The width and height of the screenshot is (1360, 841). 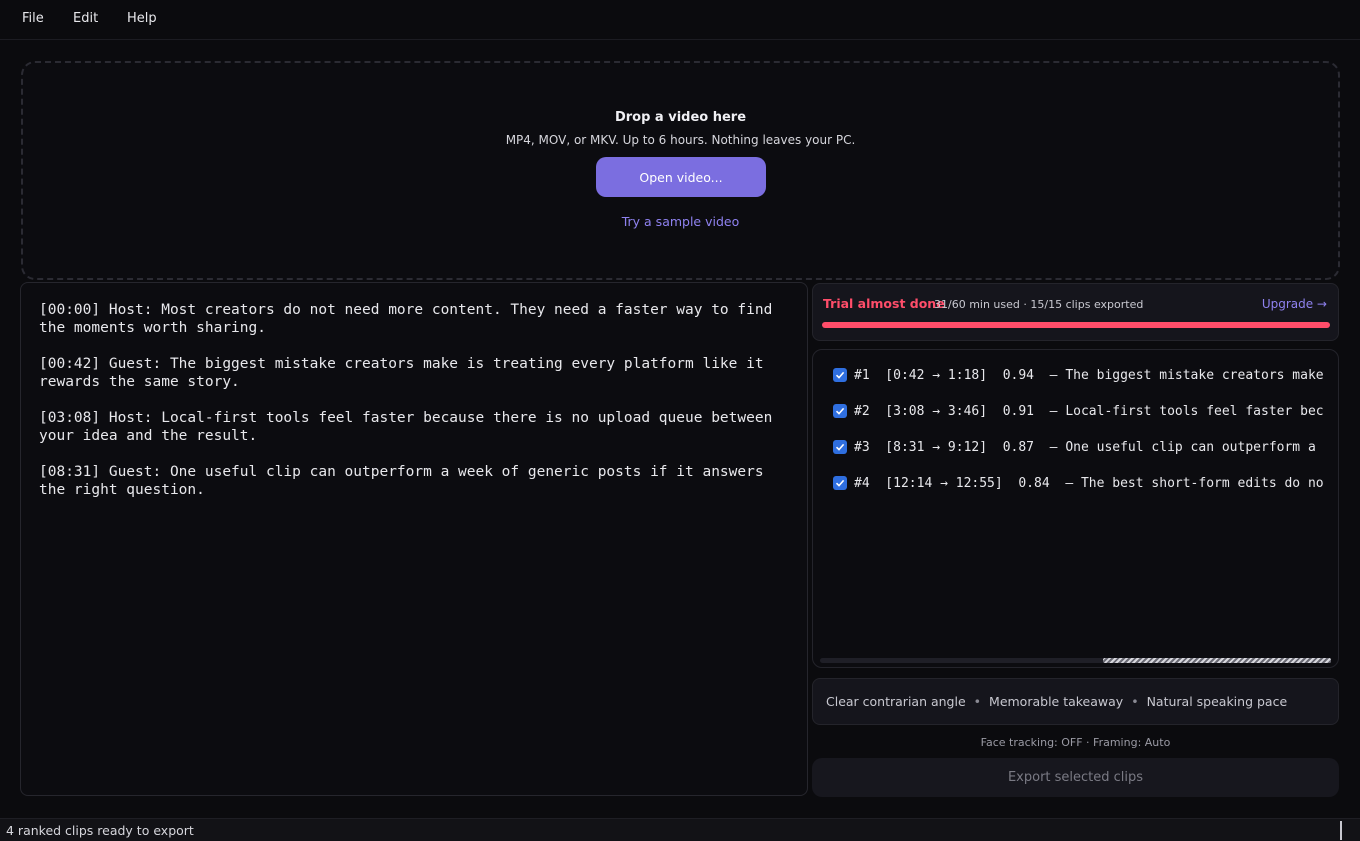 I want to click on menu-help: Help, so click(x=142, y=18).